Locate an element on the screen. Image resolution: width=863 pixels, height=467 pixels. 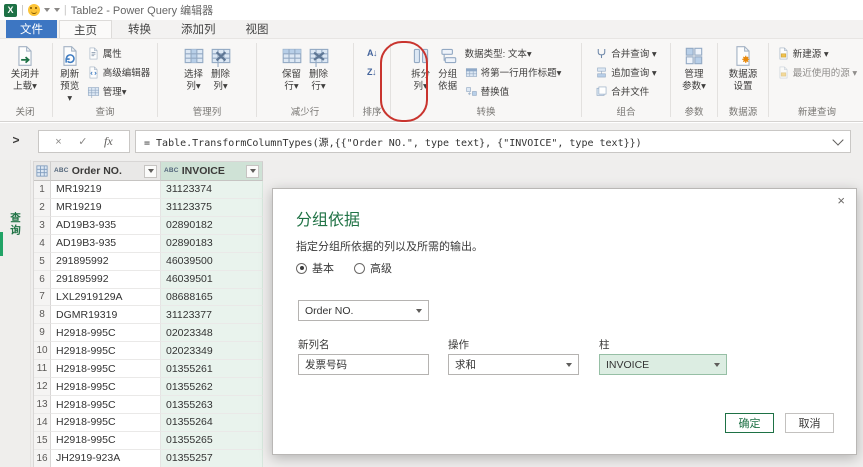
row-number-cell: 1 is located at coordinates (42, 190).